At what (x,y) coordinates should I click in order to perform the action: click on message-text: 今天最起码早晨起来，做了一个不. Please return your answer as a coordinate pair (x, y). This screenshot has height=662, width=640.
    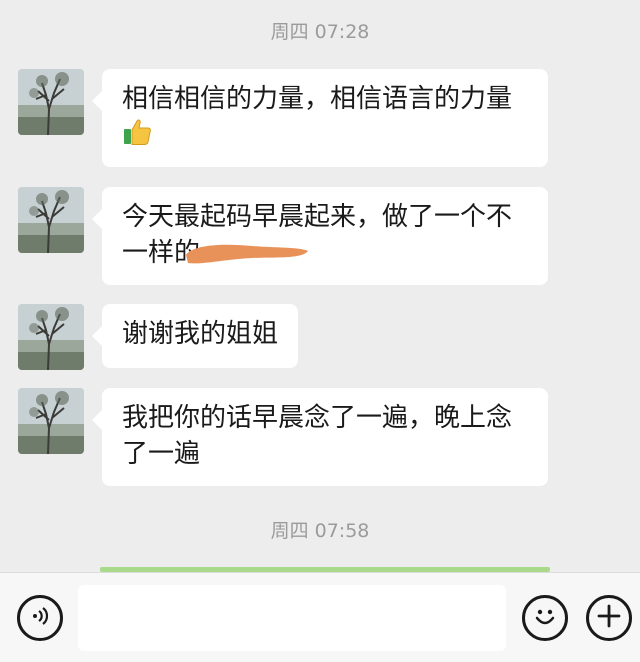
    Looking at the image, I should click on (317, 217).